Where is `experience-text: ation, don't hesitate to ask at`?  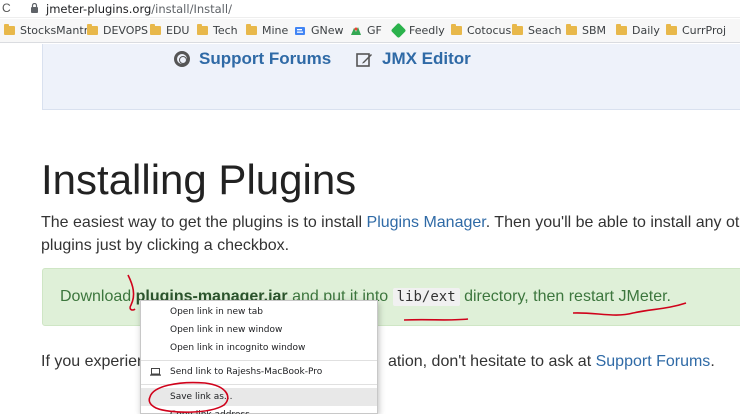
experience-text: ation, don't hesitate to ask at is located at coordinates (491, 361).